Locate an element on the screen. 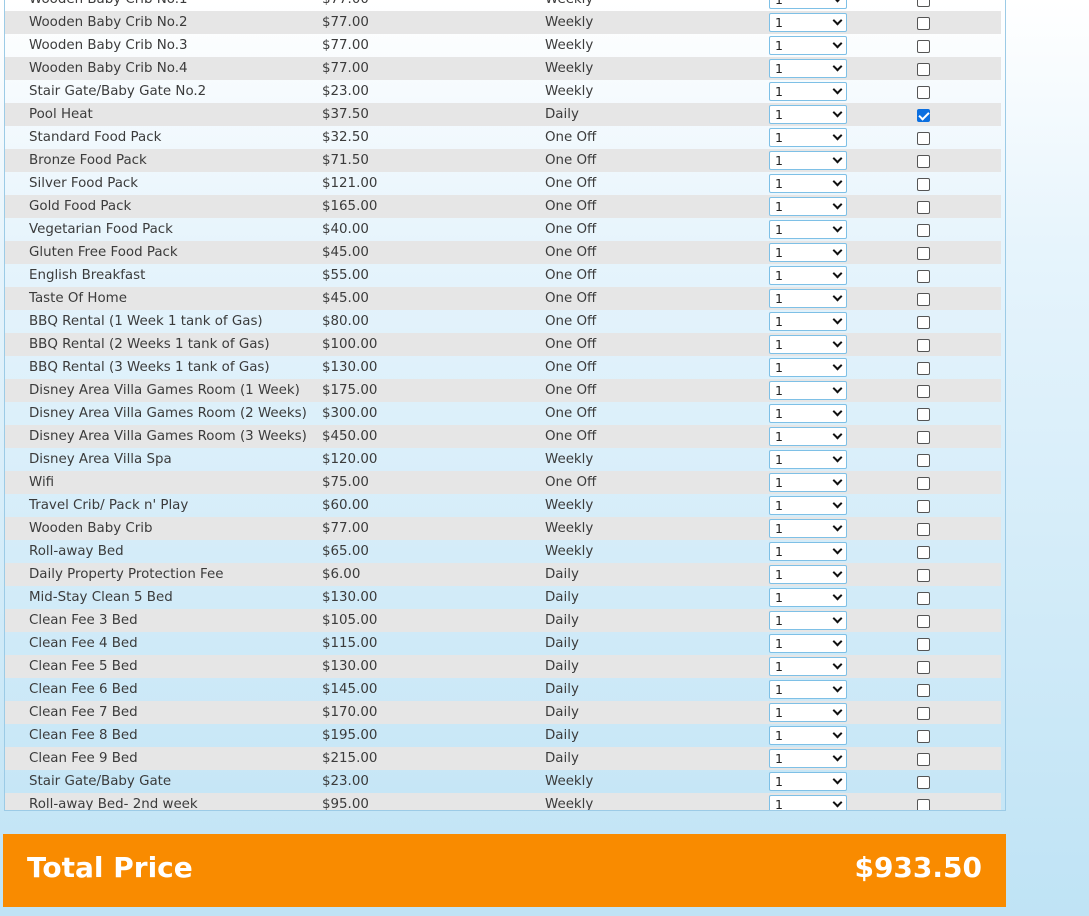 This screenshot has width=1089, height=916. extra-name: BBQ Rental (1 Week 1 tank of Gas) is located at coordinates (146, 321).